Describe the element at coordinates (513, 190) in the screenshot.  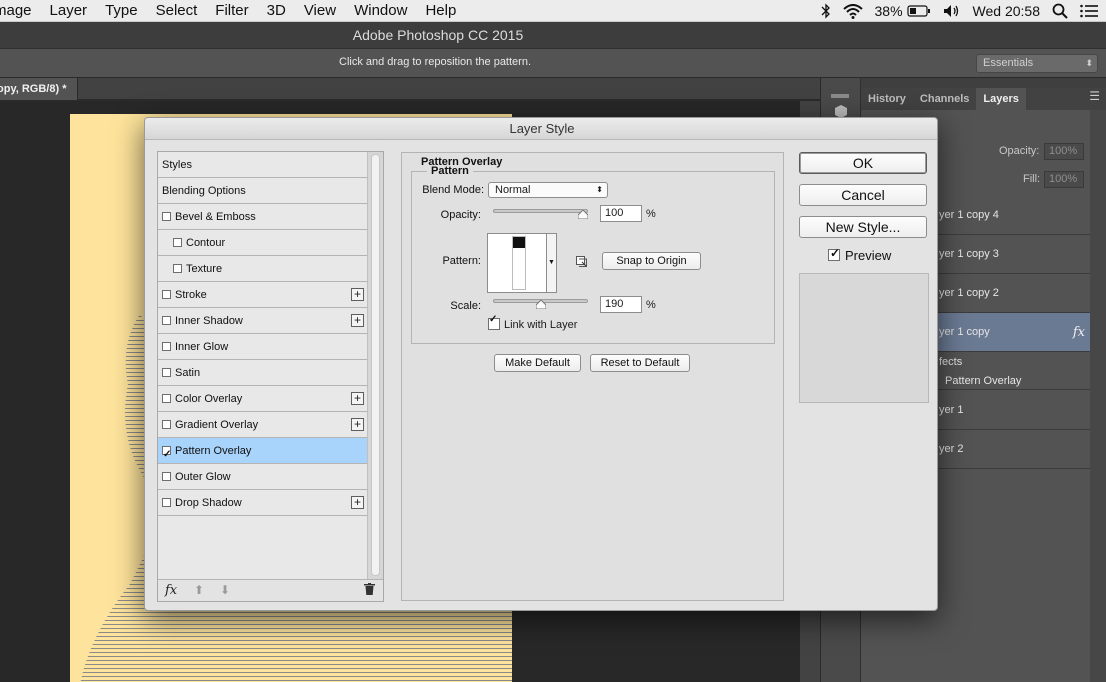
I see `blend-mode-value: Normal` at that location.